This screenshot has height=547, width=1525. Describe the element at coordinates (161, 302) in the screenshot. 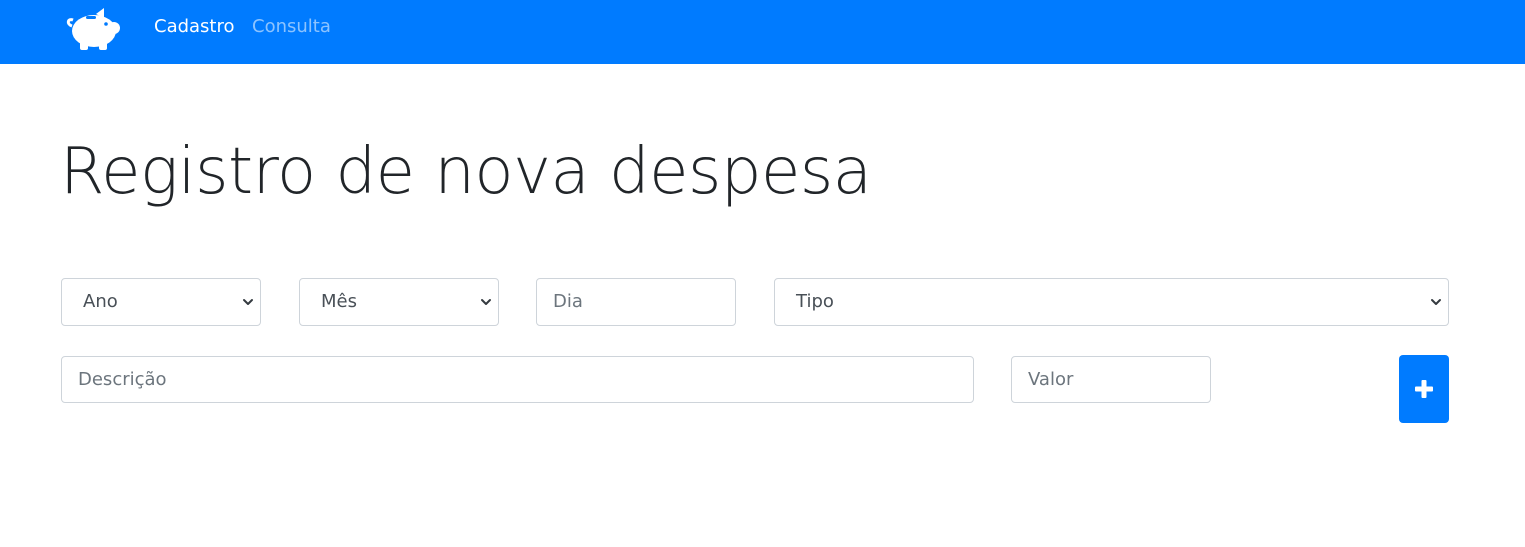

I see `ano-select: Ano` at that location.